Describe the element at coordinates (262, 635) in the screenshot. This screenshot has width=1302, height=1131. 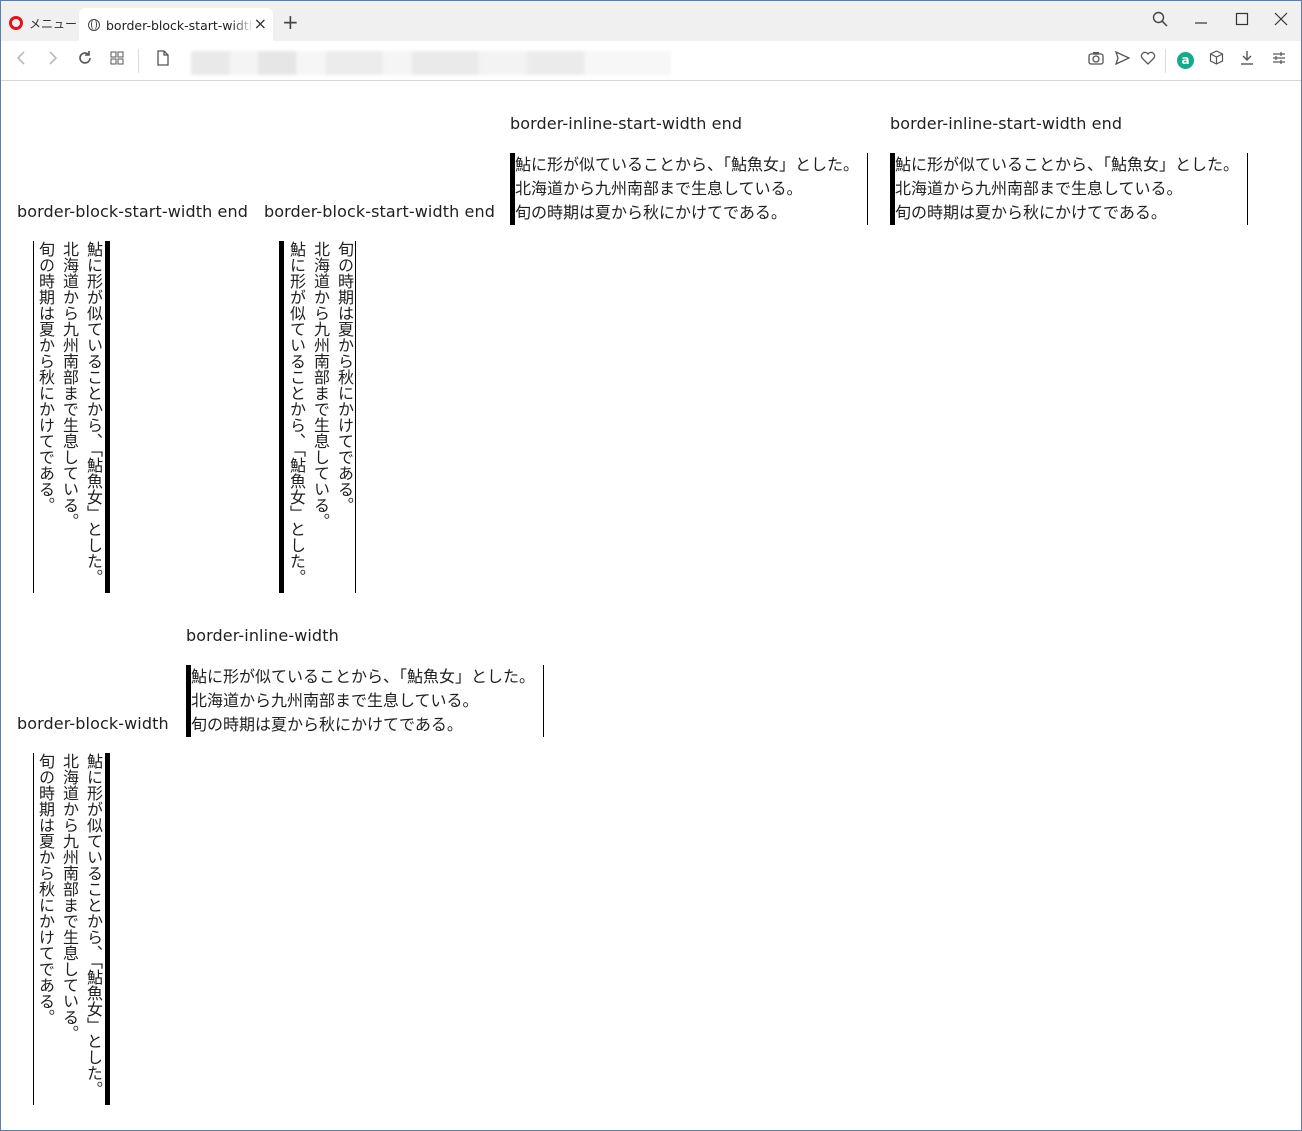
I see `section-label: border-inline-width` at that location.